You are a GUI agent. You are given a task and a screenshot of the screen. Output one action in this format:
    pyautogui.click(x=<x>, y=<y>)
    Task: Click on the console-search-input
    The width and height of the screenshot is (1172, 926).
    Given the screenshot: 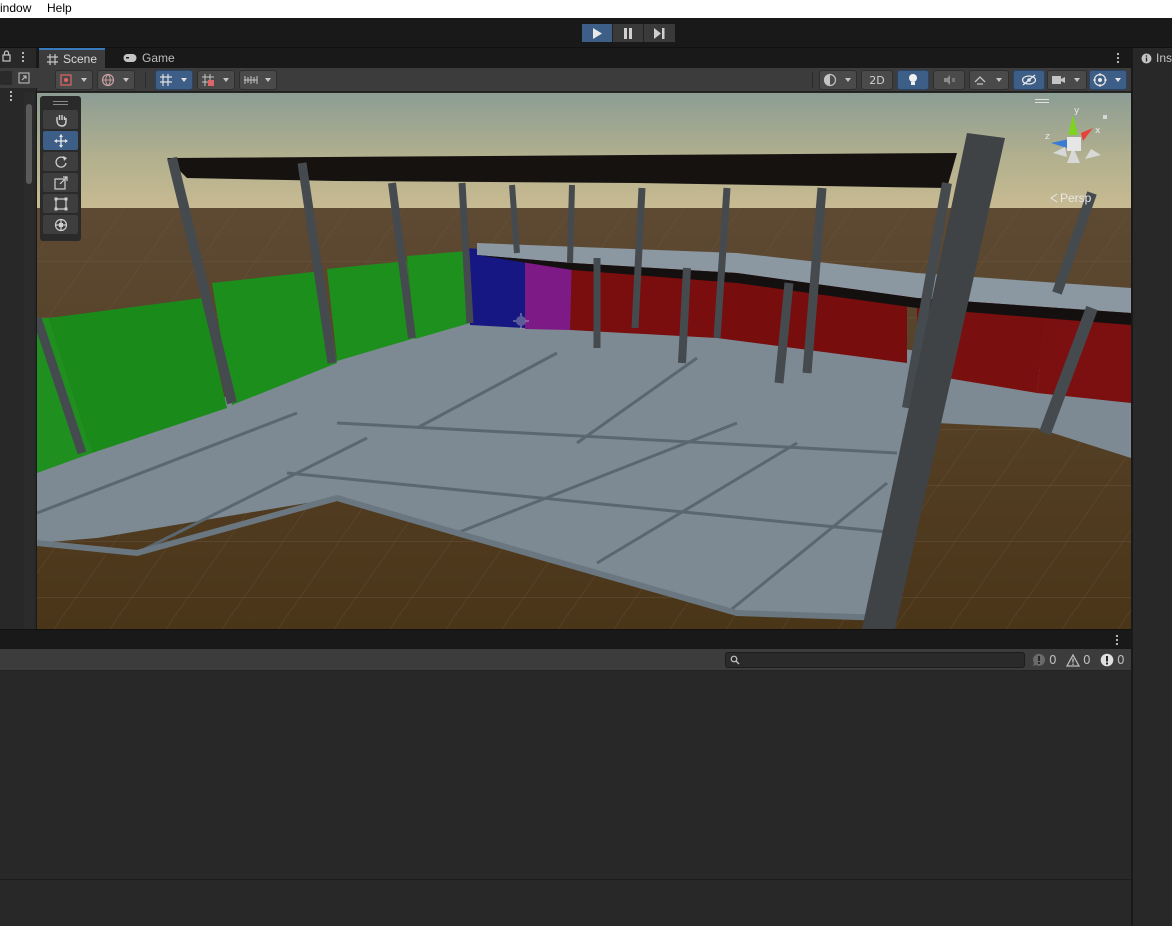 What is the action you would take?
    pyautogui.click(x=875, y=660)
    